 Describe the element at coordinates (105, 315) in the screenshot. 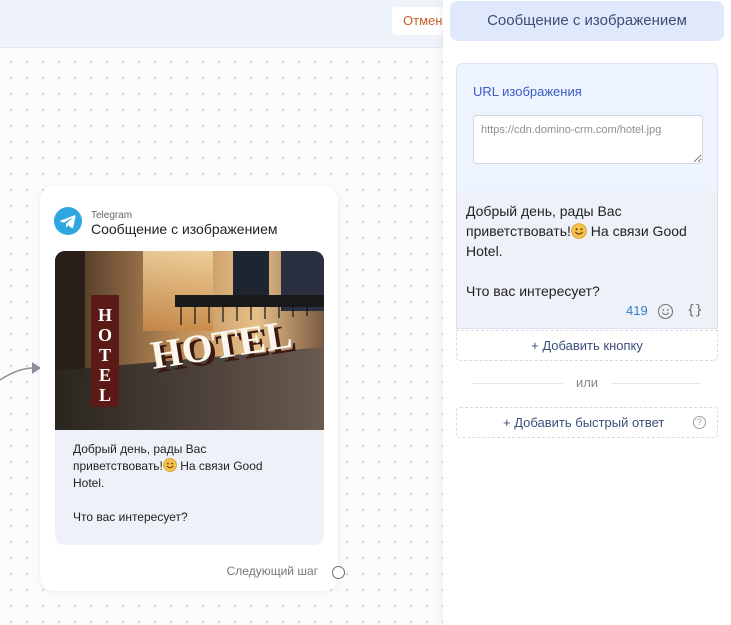

I see `hotel-image-vertical-sign: H` at that location.